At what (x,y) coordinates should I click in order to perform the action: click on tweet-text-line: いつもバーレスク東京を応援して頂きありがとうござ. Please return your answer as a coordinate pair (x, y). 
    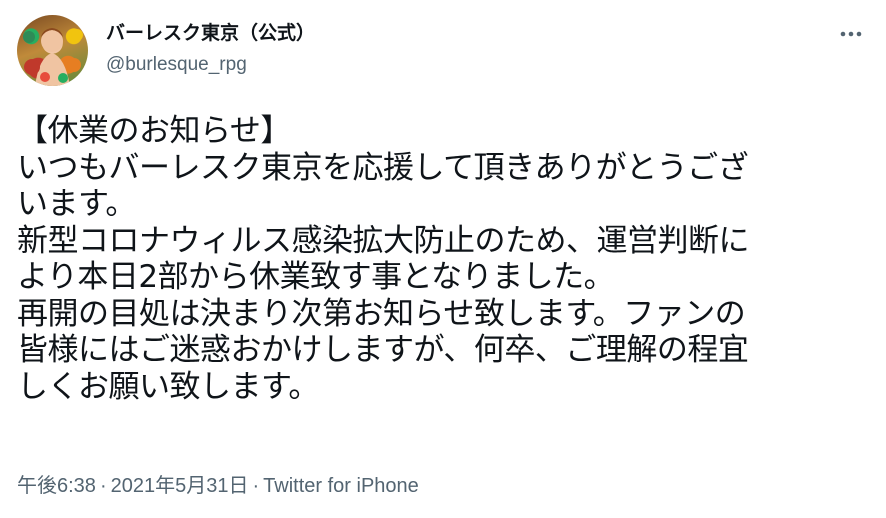
    Looking at the image, I should click on (383, 167).